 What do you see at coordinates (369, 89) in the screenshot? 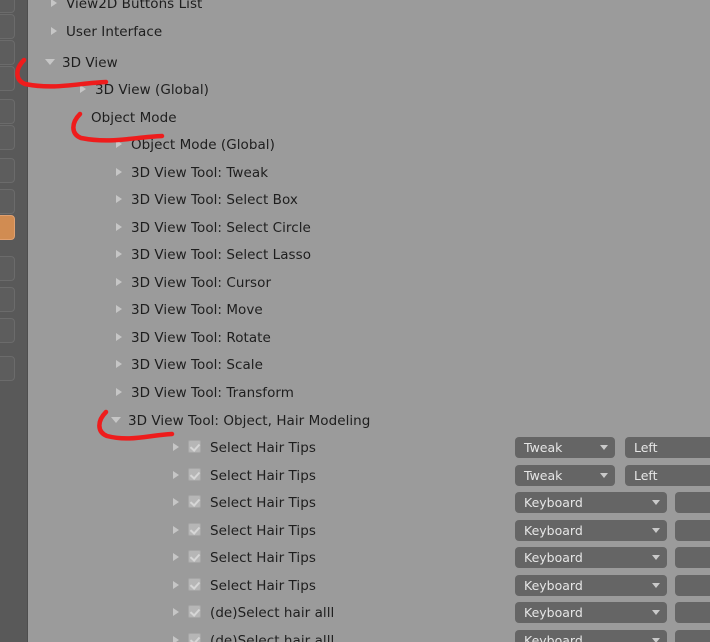
I see `keymap-tree-row: 3D View (Global)` at bounding box center [369, 89].